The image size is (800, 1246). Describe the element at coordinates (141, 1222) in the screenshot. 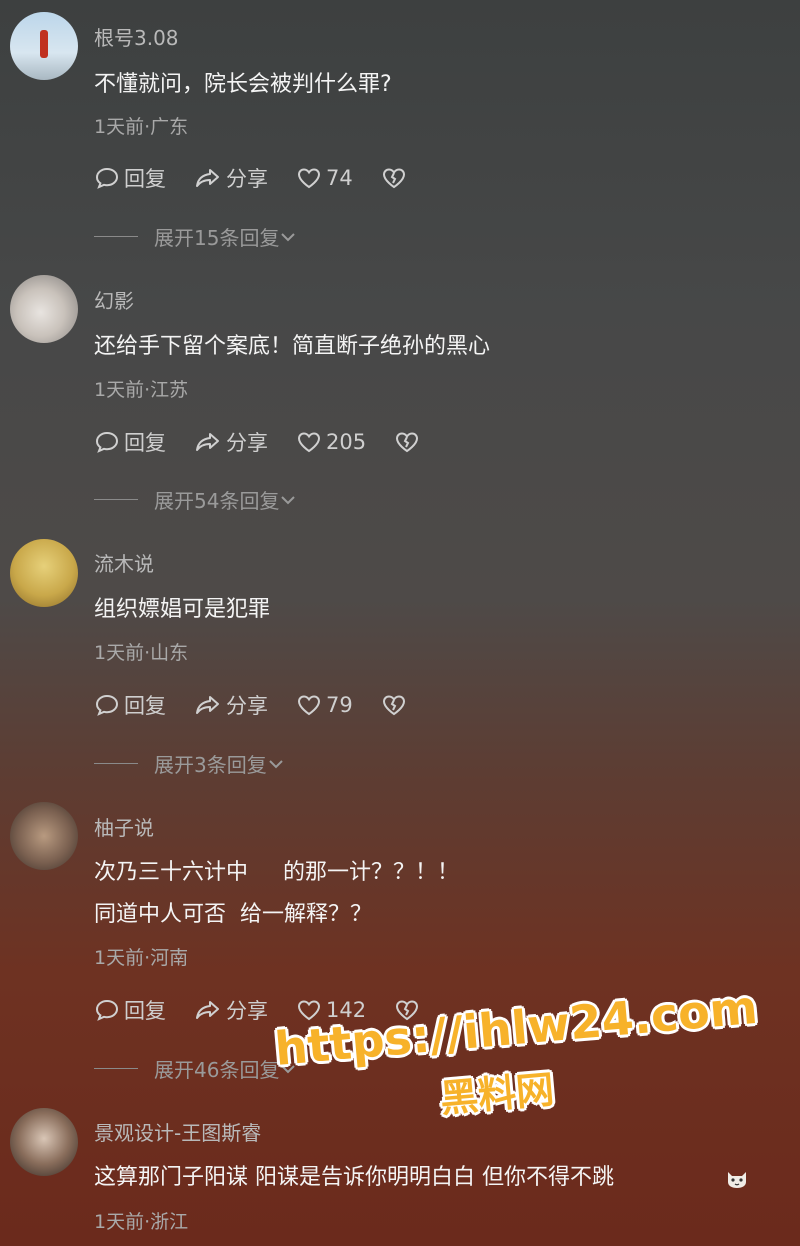

I see `comment-meta: 1天前·浙江` at that location.